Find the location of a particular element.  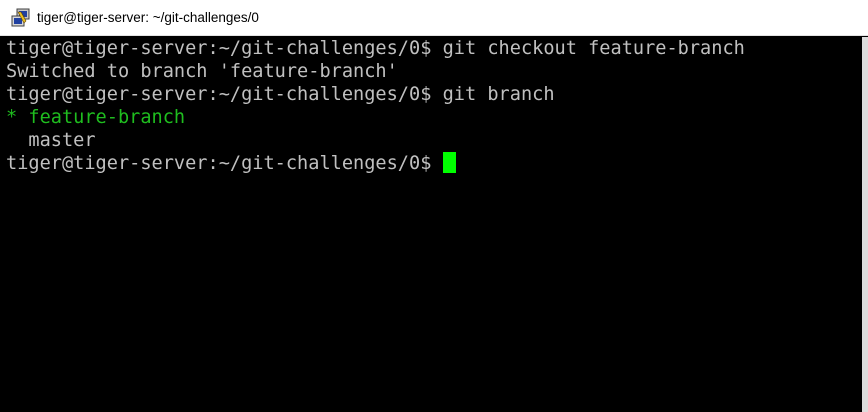

current-branch-name: feature-branch is located at coordinates (107, 117).